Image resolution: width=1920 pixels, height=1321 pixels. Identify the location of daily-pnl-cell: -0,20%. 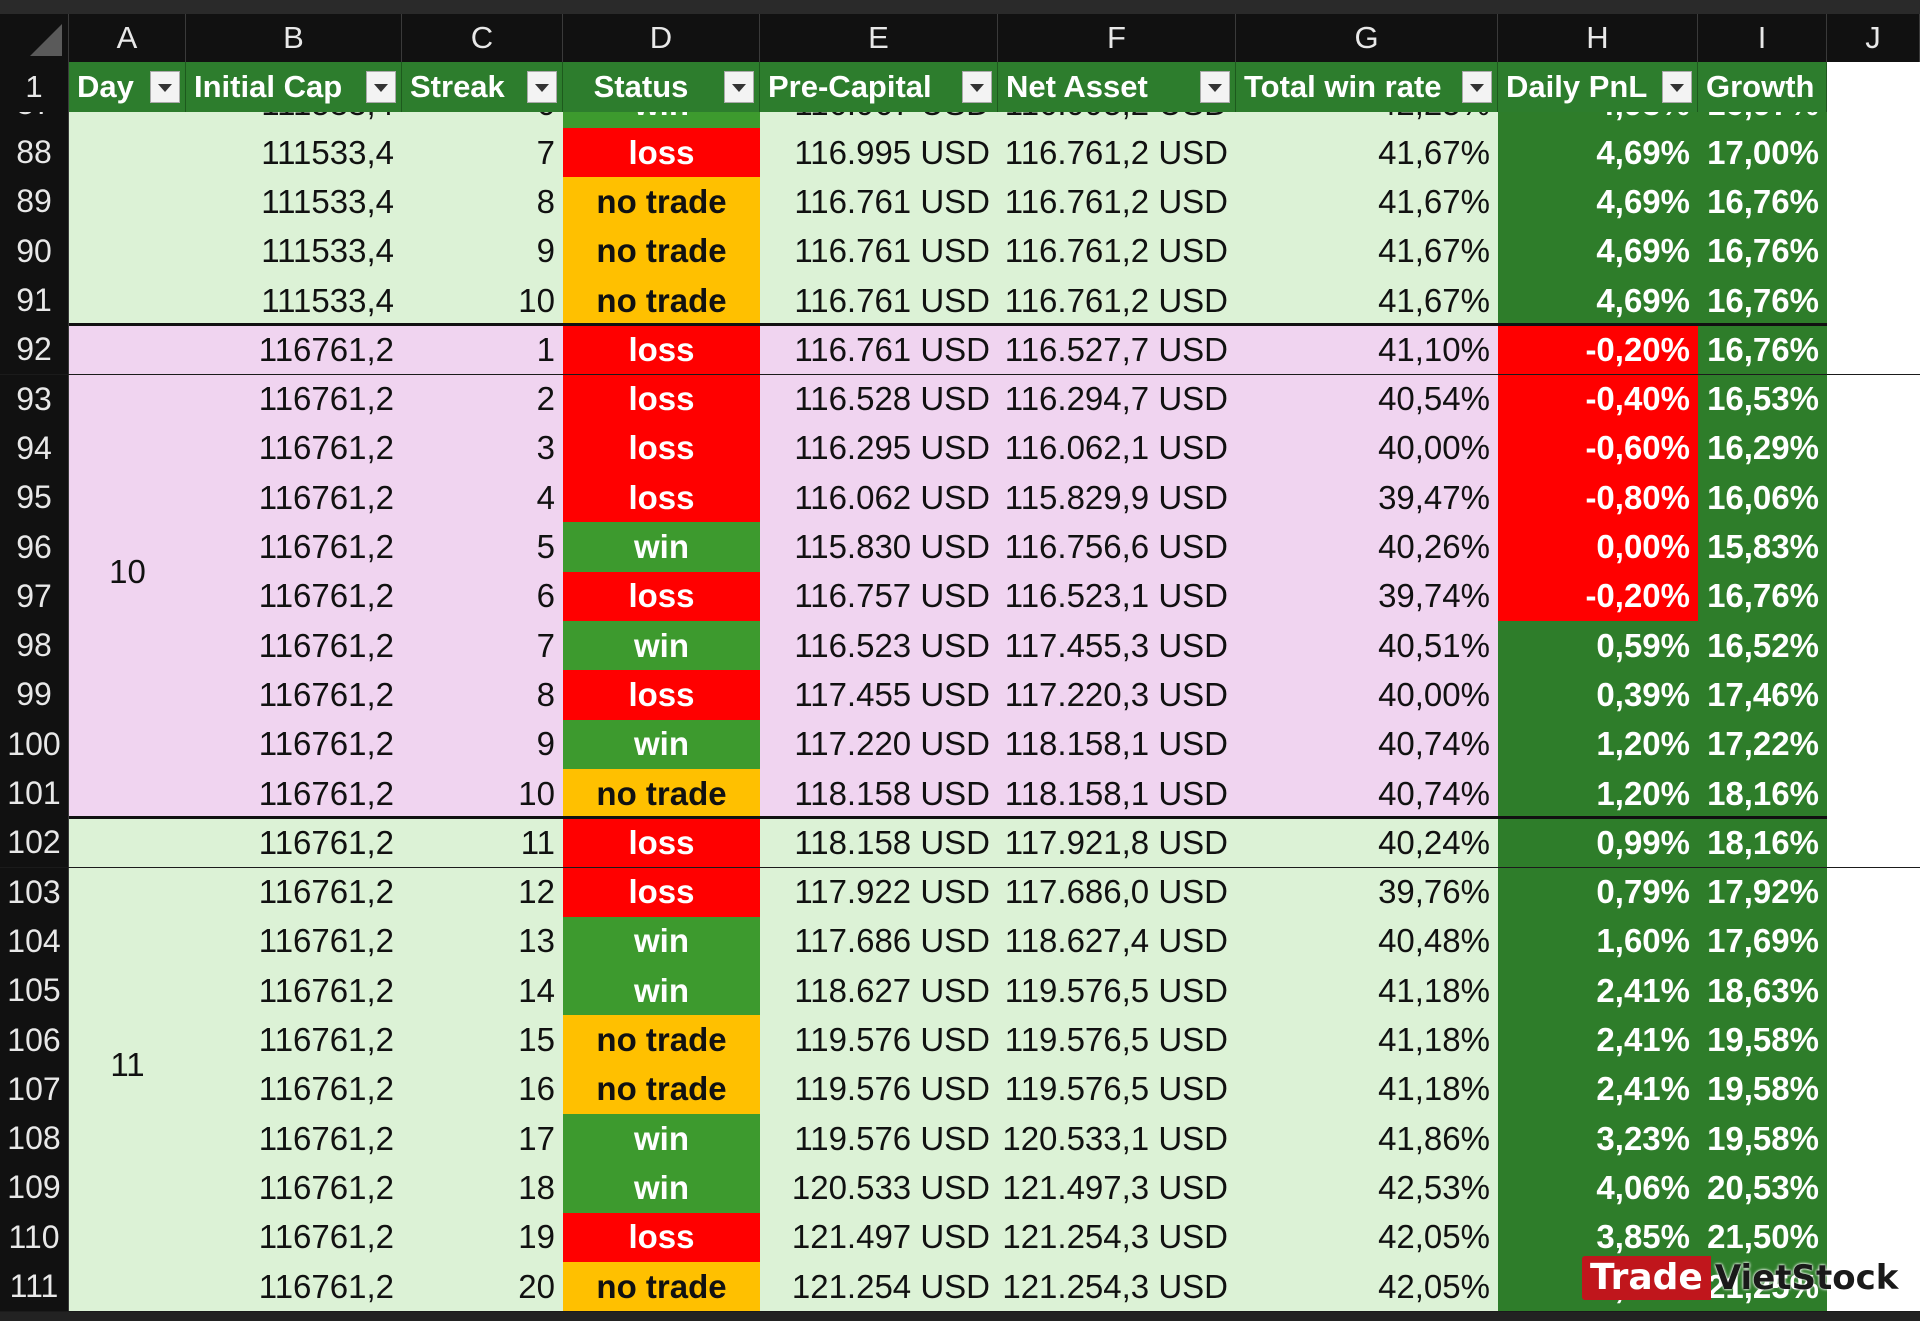
(1598, 350).